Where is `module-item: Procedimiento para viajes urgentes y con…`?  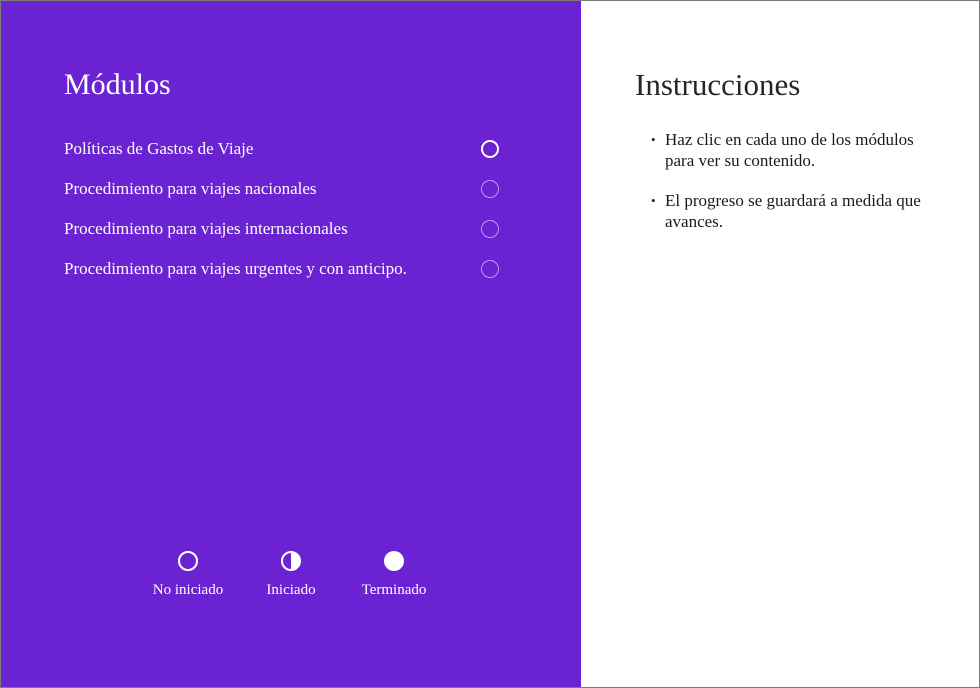
module-item: Procedimiento para viajes urgentes y con… is located at coordinates (281, 269).